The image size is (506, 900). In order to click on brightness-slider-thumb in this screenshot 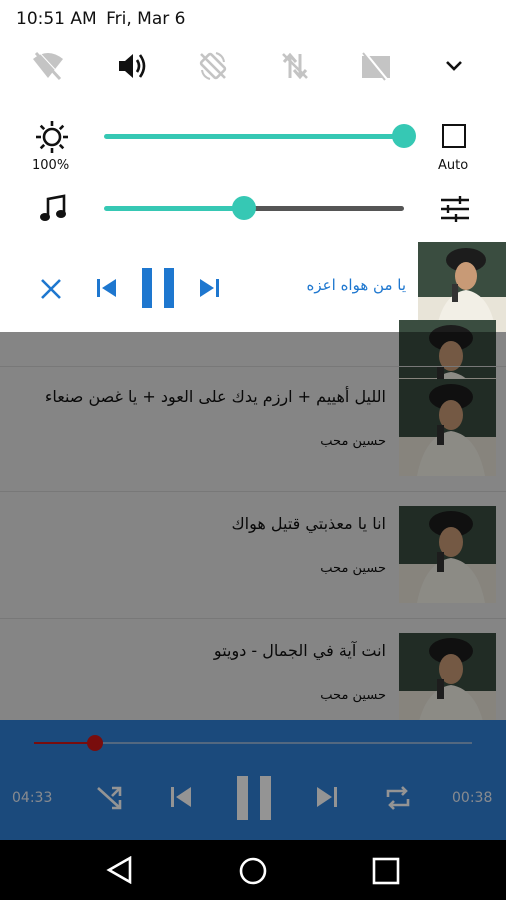, I will do `click(404, 136)`.